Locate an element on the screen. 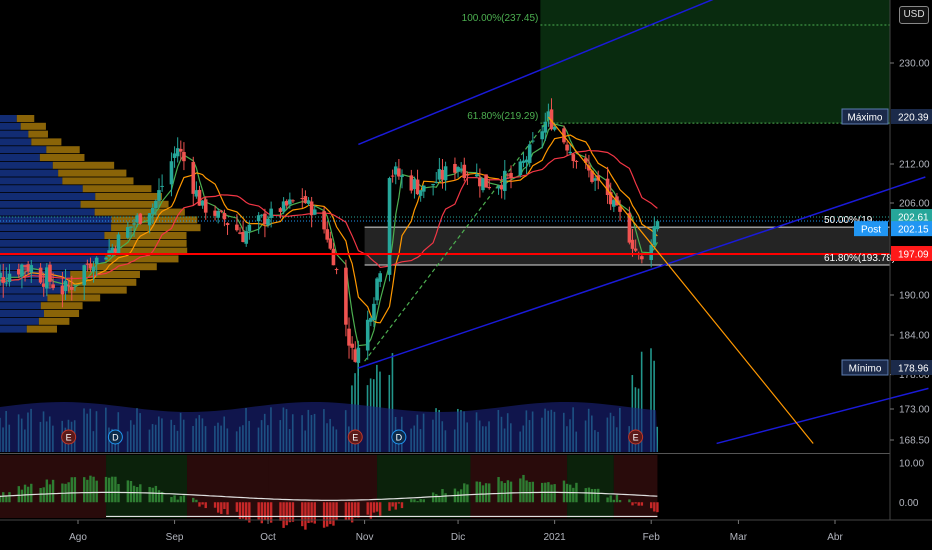 The width and height of the screenshot is (932, 550). price-tag-label: Post is located at coordinates (871, 230).